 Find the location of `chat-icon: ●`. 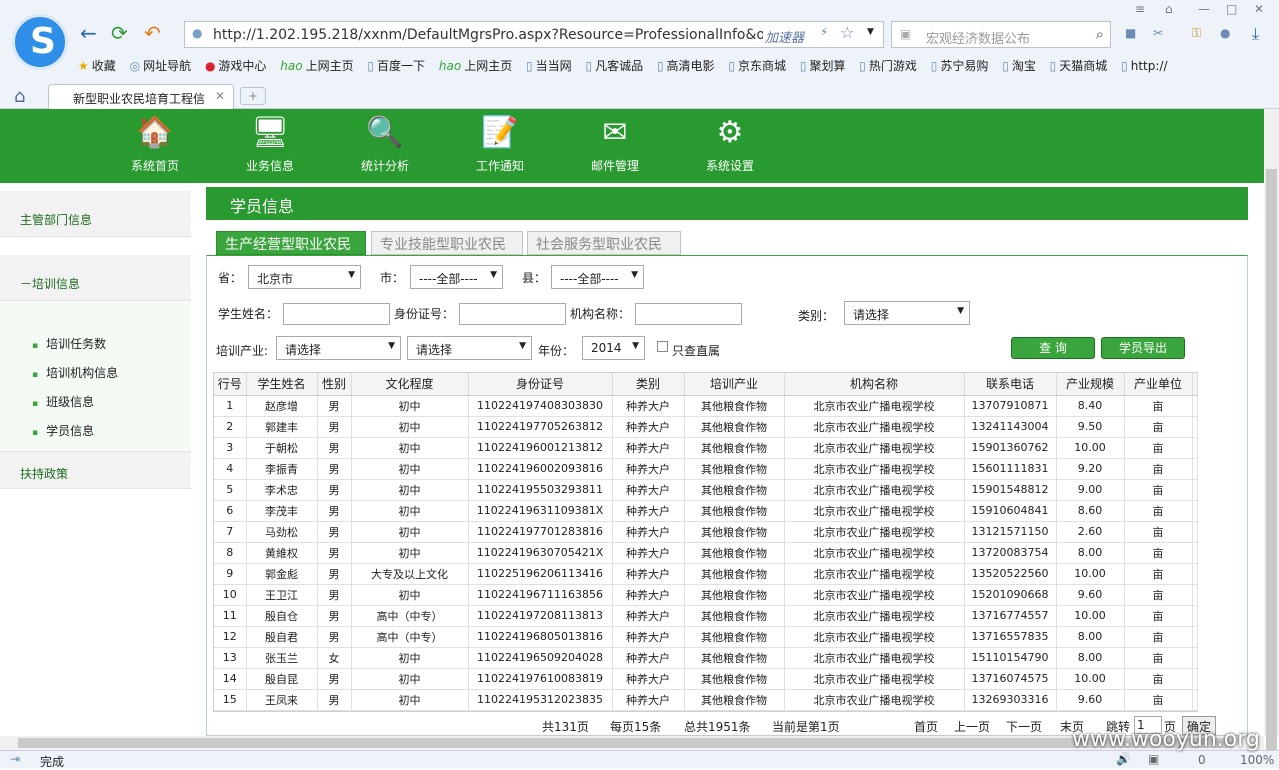

chat-icon: ● is located at coordinates (1225, 33).